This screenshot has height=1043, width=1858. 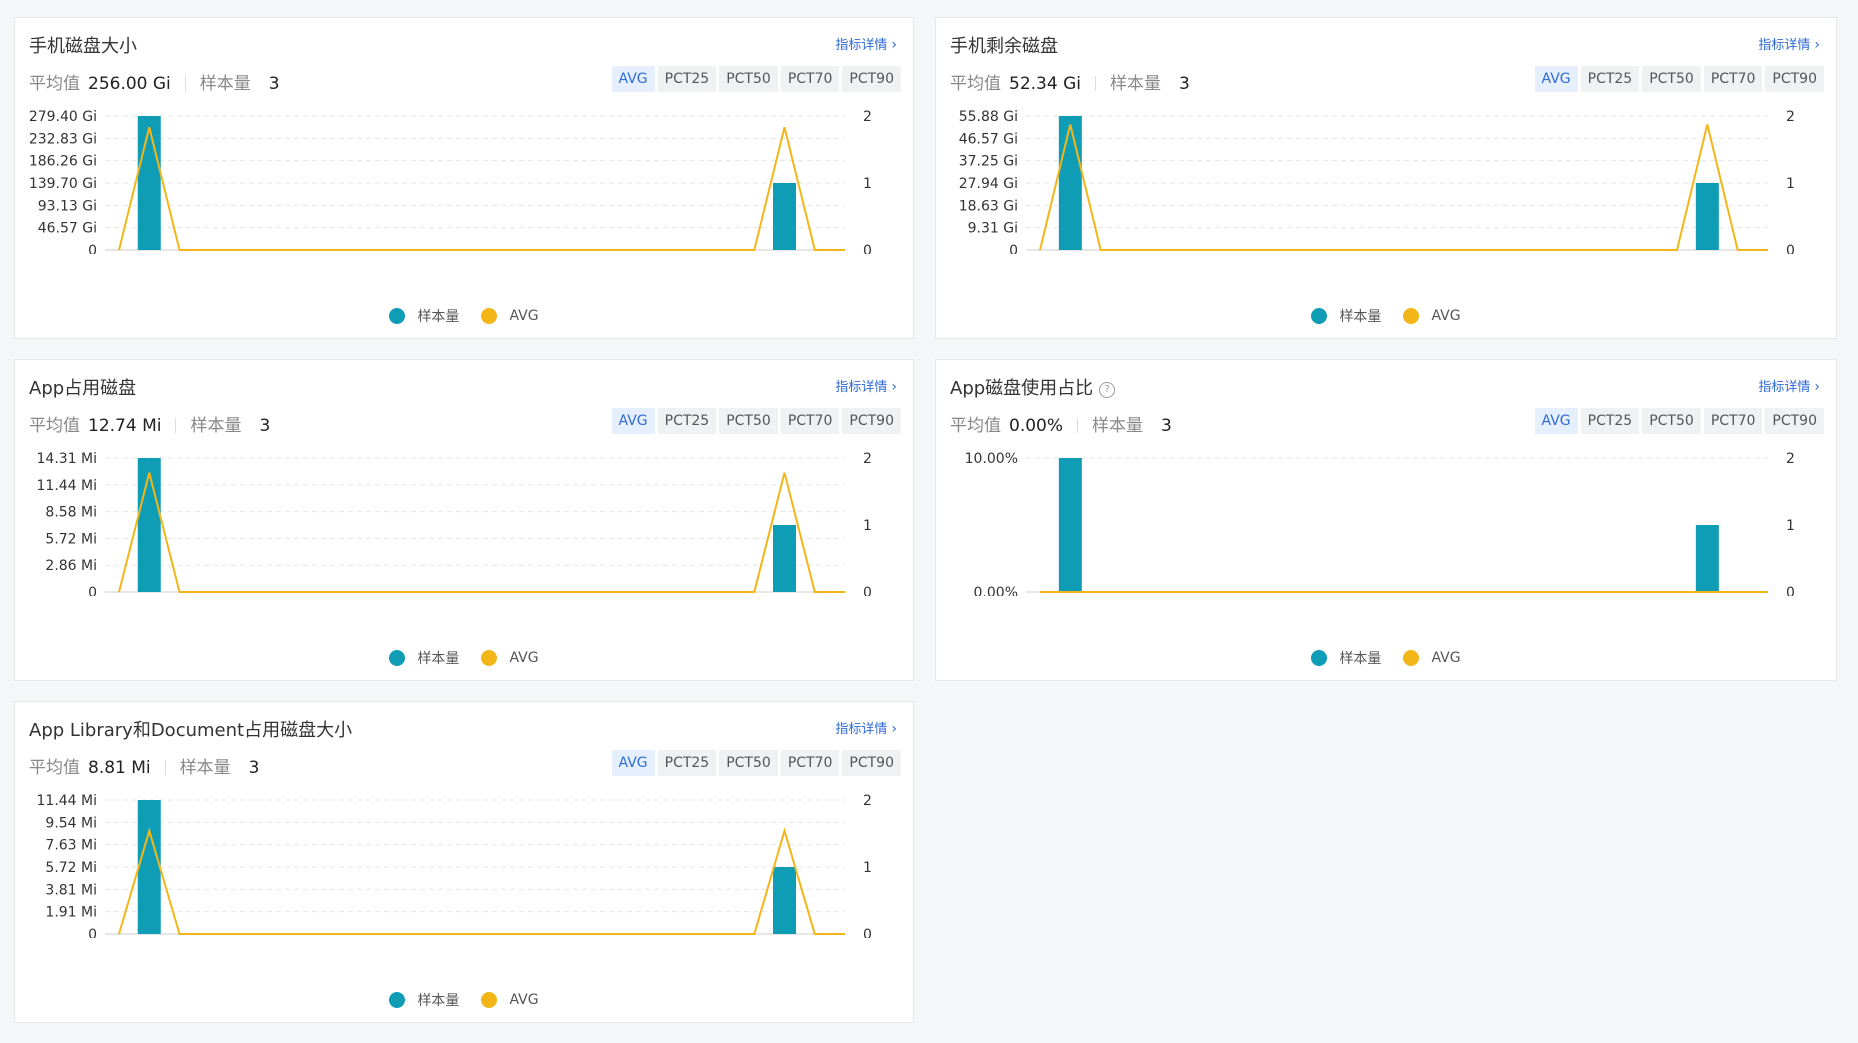 I want to click on y-axis-label: 232.83 Gi, so click(x=63, y=139).